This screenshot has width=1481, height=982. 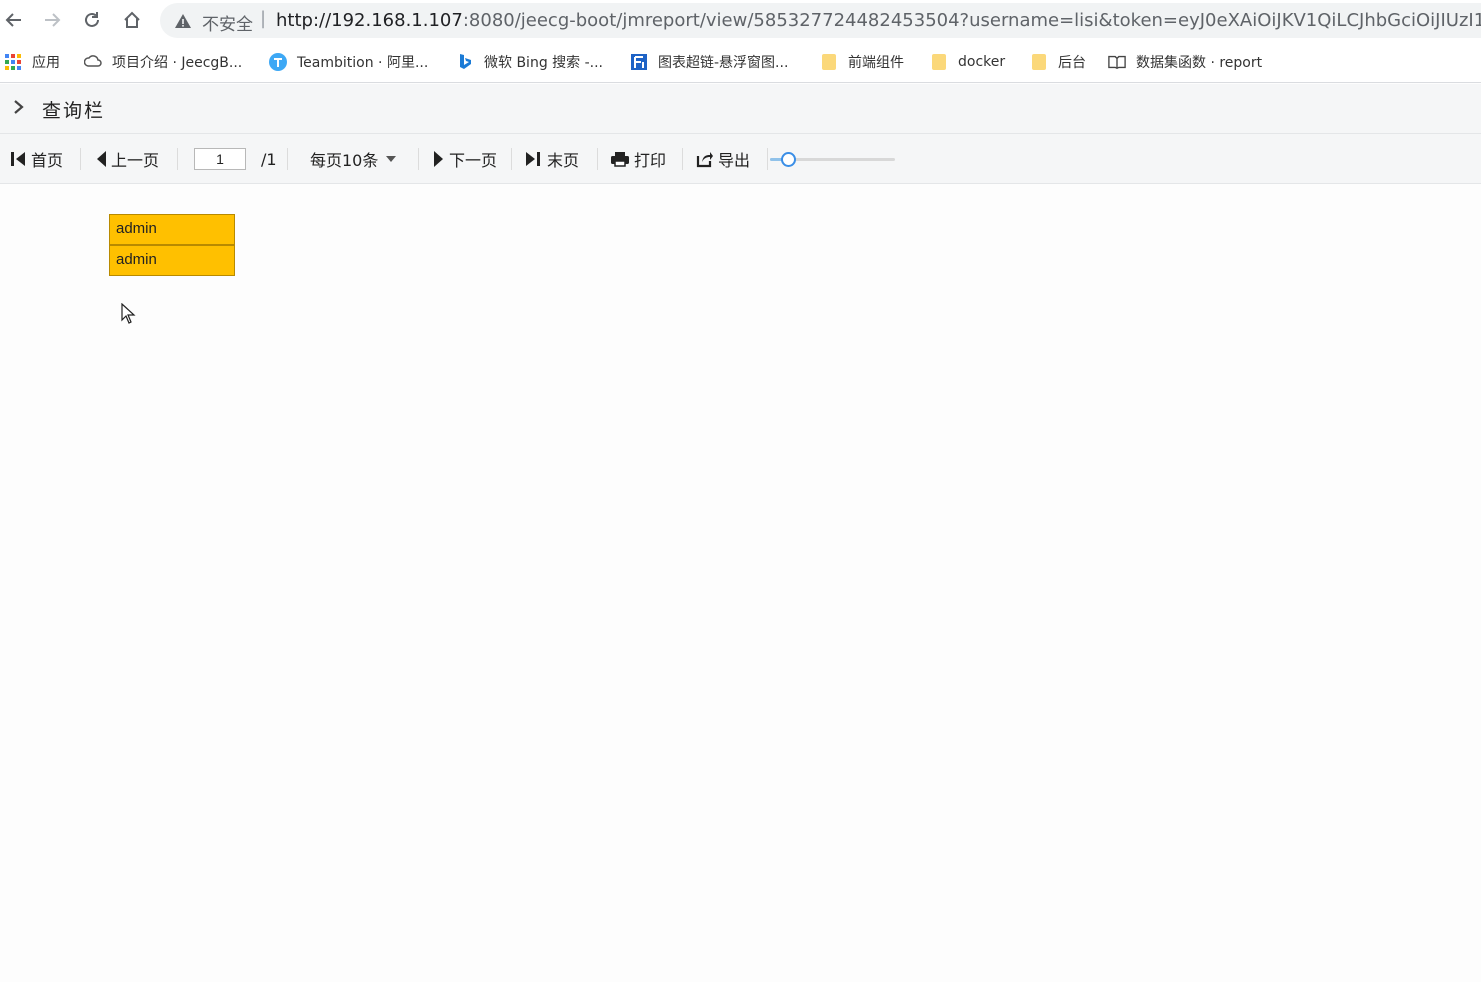 I want to click on bookmark-dataset-functions: 数据集函数 · report, so click(x=1185, y=62).